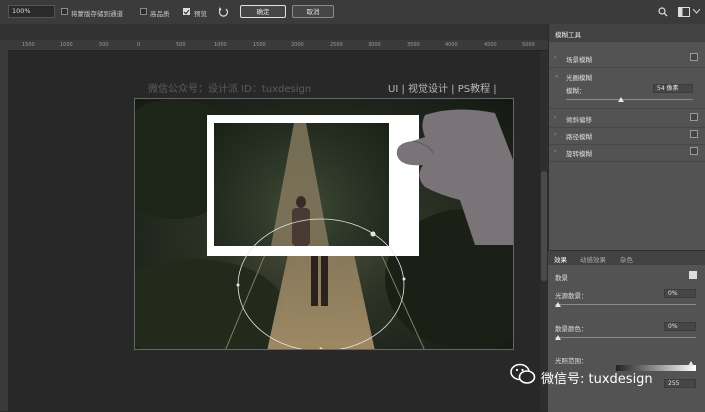 The image size is (705, 412). I want to click on wechat-icon, so click(523, 373).